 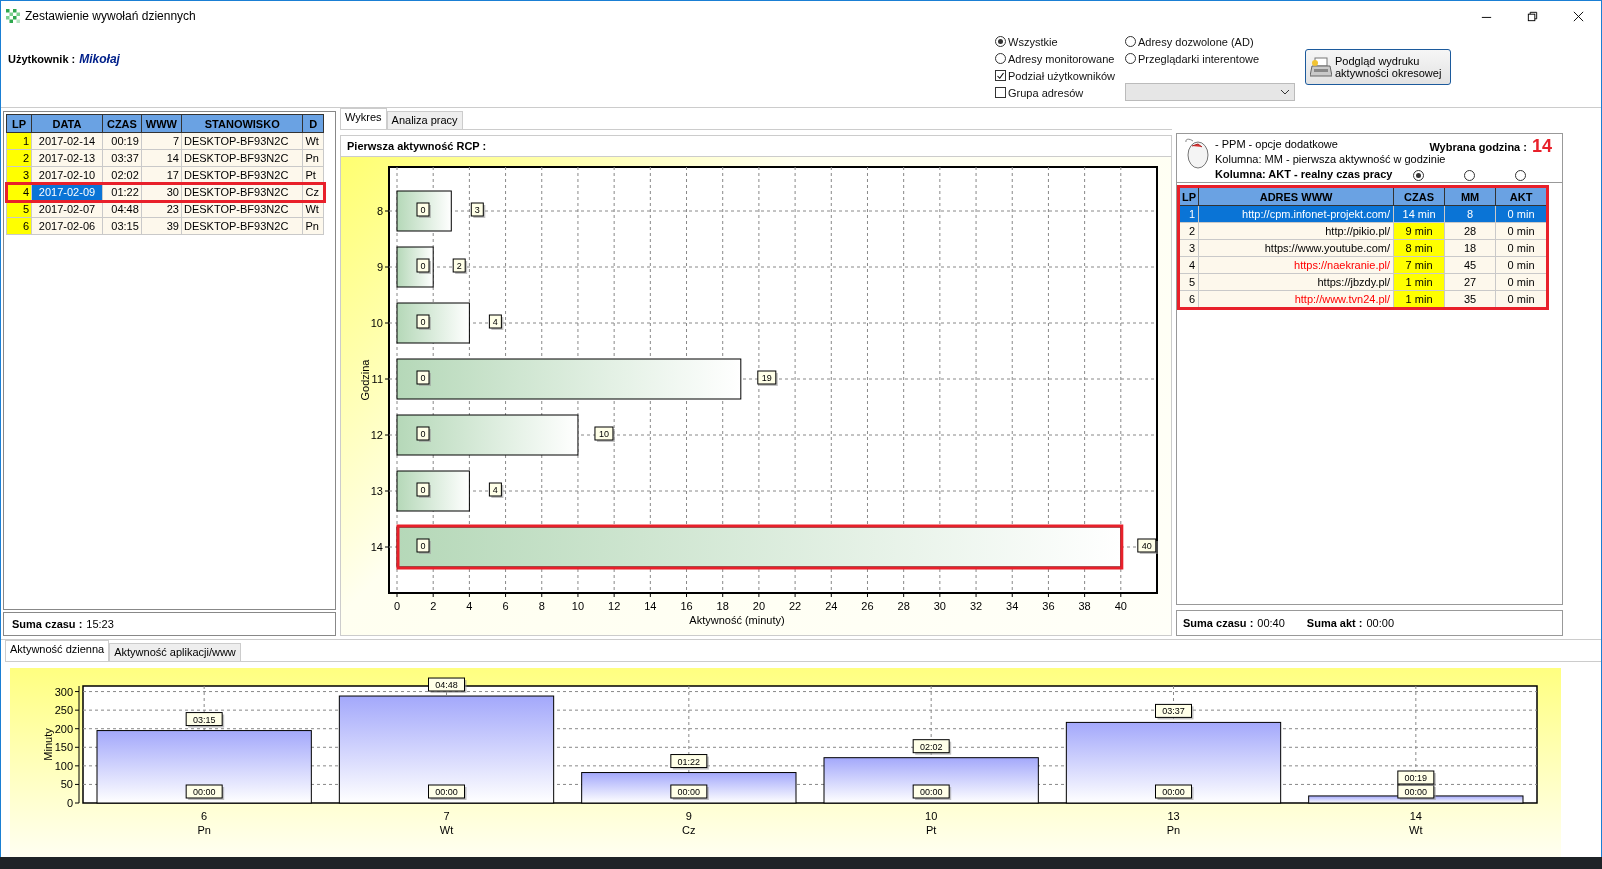 What do you see at coordinates (1363, 282) in the screenshot?
I see `table-row: 5 https://jbzdy.pl/ 1 min 27 0 min` at bounding box center [1363, 282].